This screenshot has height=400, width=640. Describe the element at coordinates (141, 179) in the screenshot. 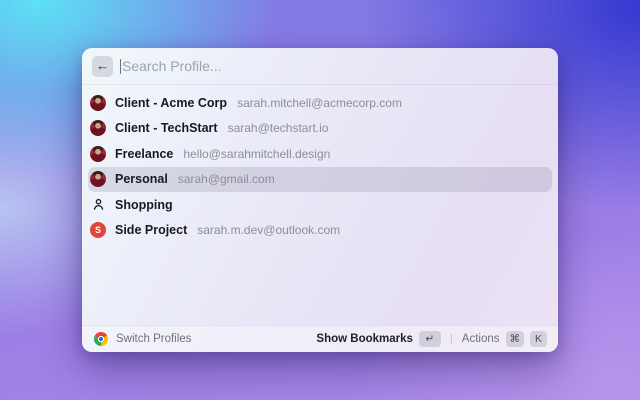

I see `profile-name: Personal` at that location.